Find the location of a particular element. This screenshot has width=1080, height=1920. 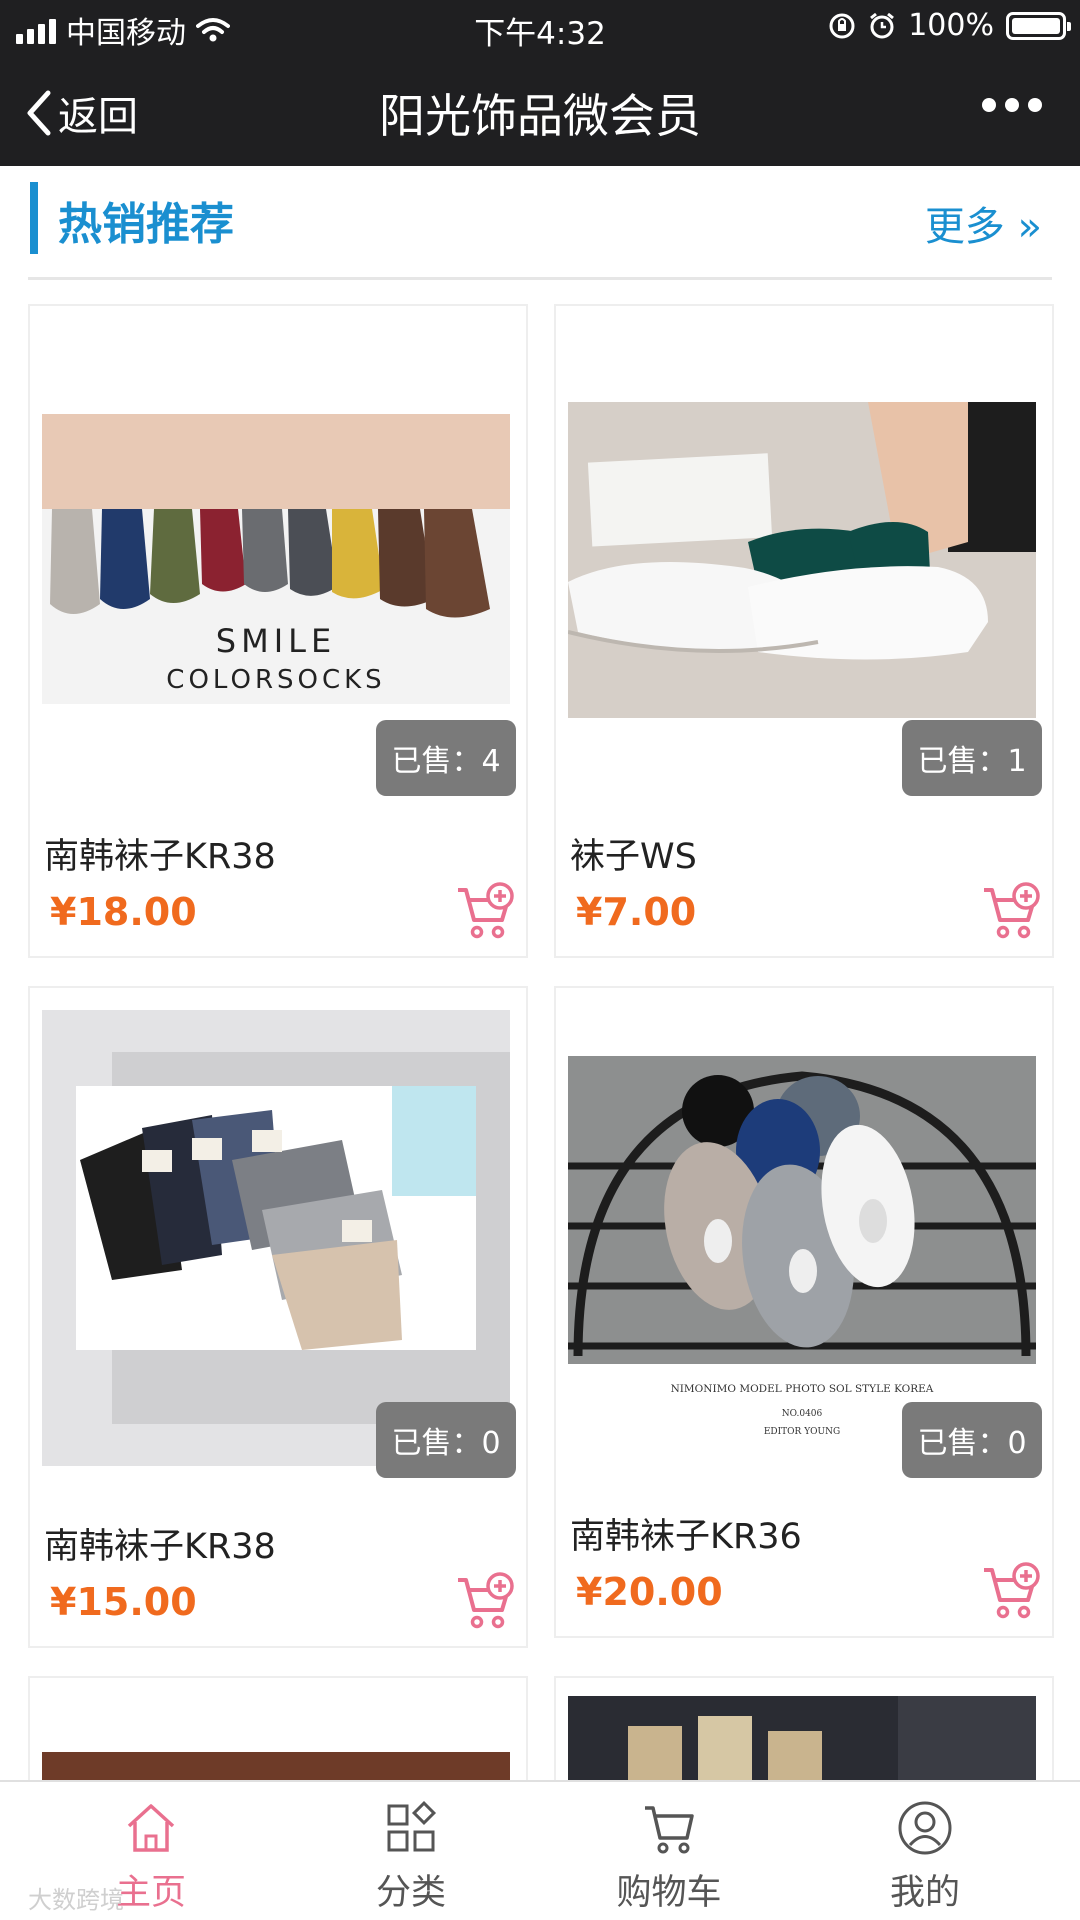

watermark: 大数跨境 is located at coordinates (76, 1900).